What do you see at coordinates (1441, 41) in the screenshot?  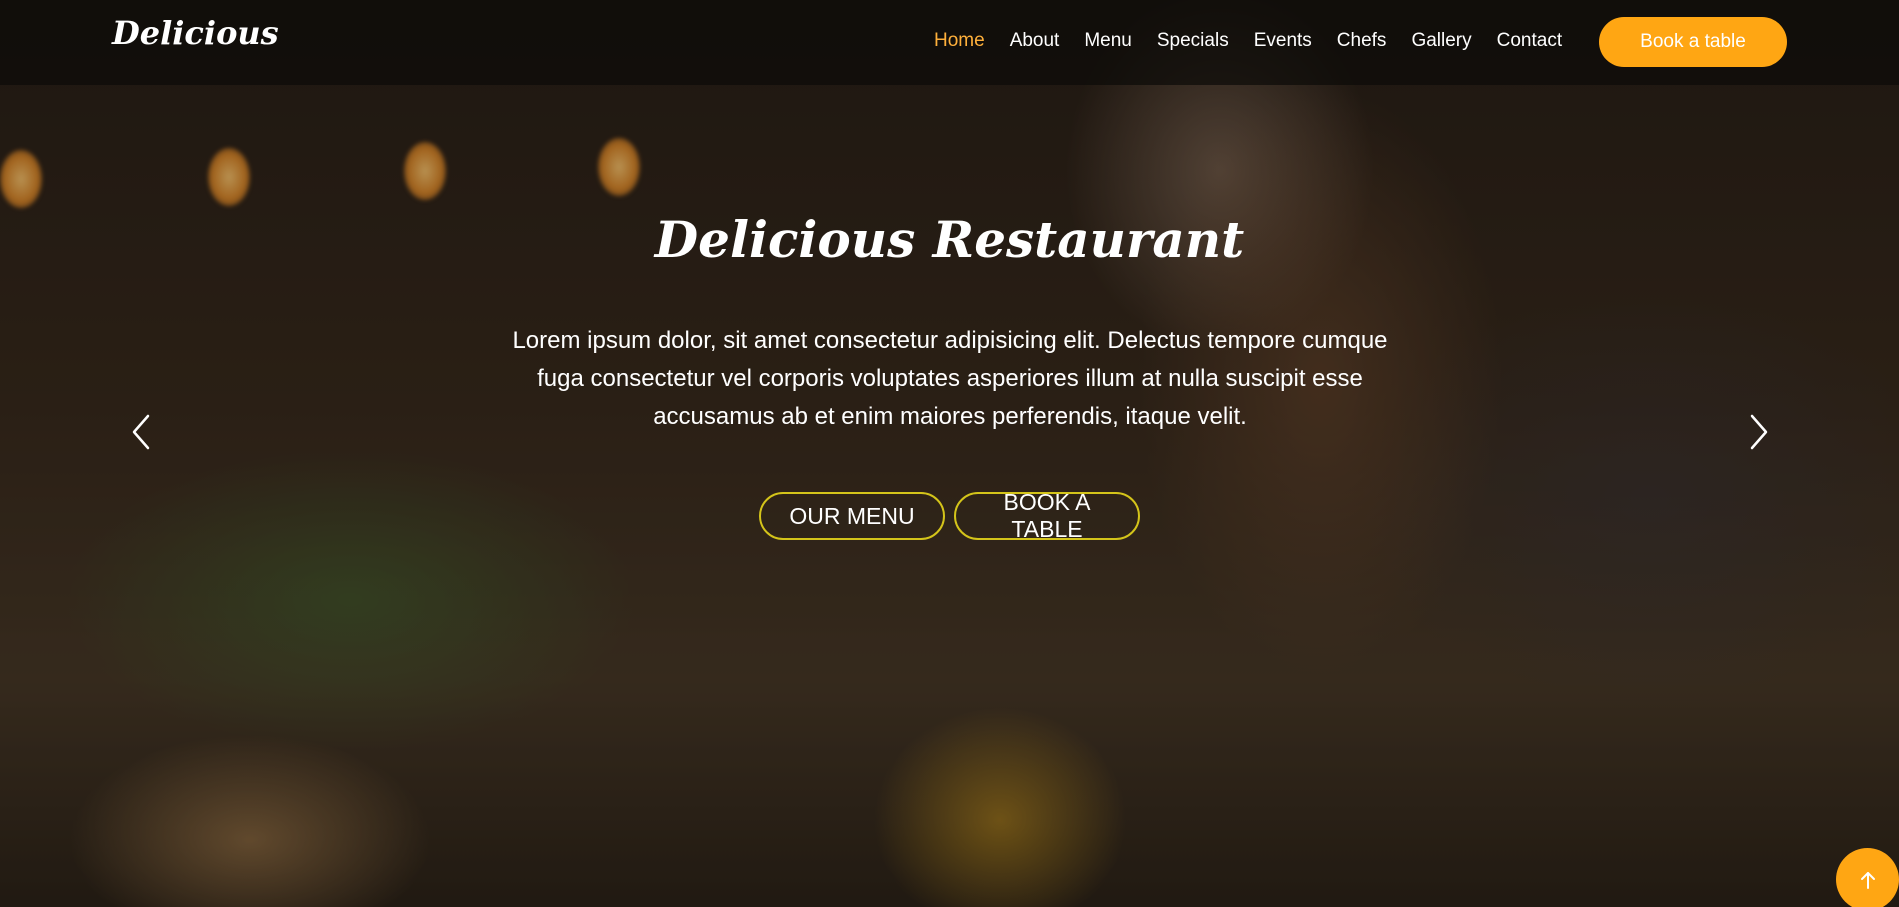 I see `nav-link-gallery: Gallery` at bounding box center [1441, 41].